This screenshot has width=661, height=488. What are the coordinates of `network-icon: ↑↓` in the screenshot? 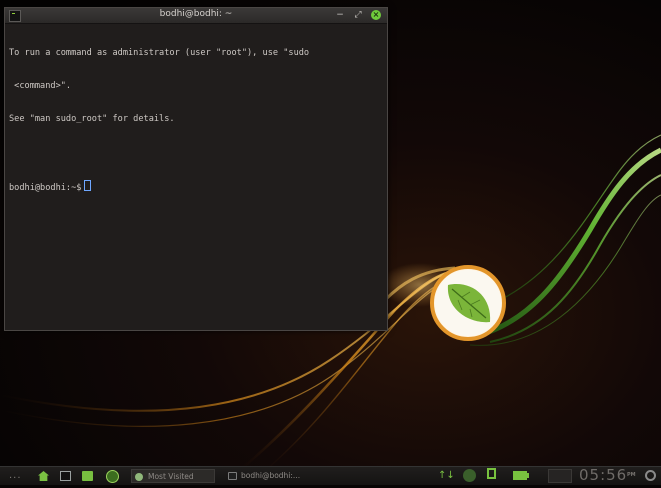 It's located at (446, 476).